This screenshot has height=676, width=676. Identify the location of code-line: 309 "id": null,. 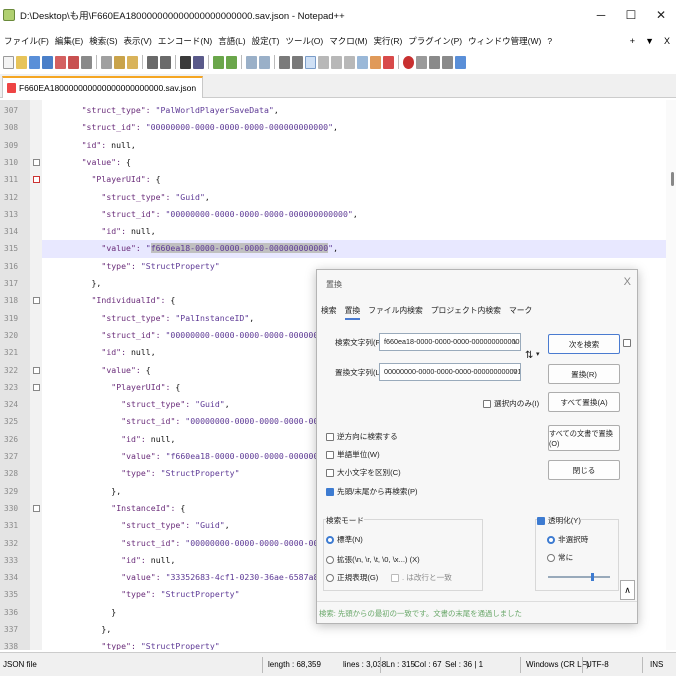
(335, 145).